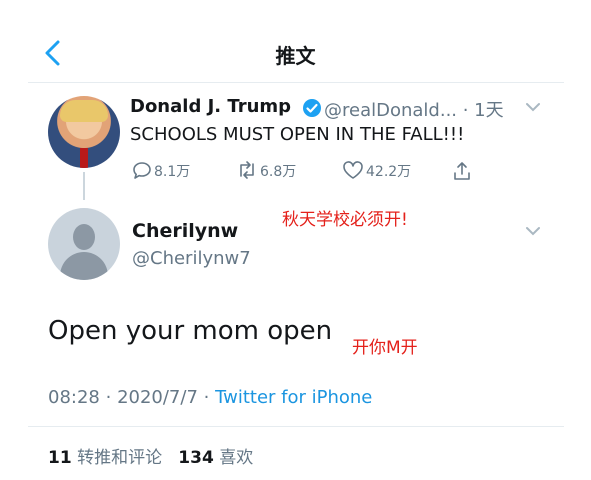  Describe the element at coordinates (84, 158) in the screenshot. I see `avatar-tie-shape` at that location.